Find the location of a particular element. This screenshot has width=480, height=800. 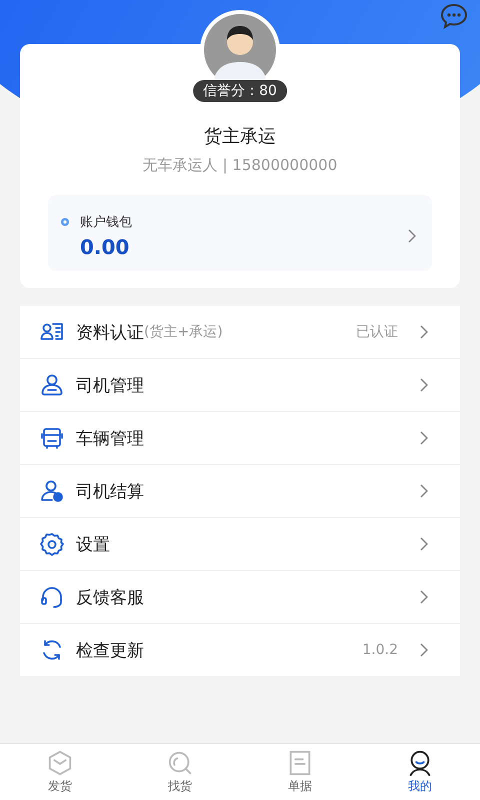

menu-label: 资料认证 is located at coordinates (110, 333).